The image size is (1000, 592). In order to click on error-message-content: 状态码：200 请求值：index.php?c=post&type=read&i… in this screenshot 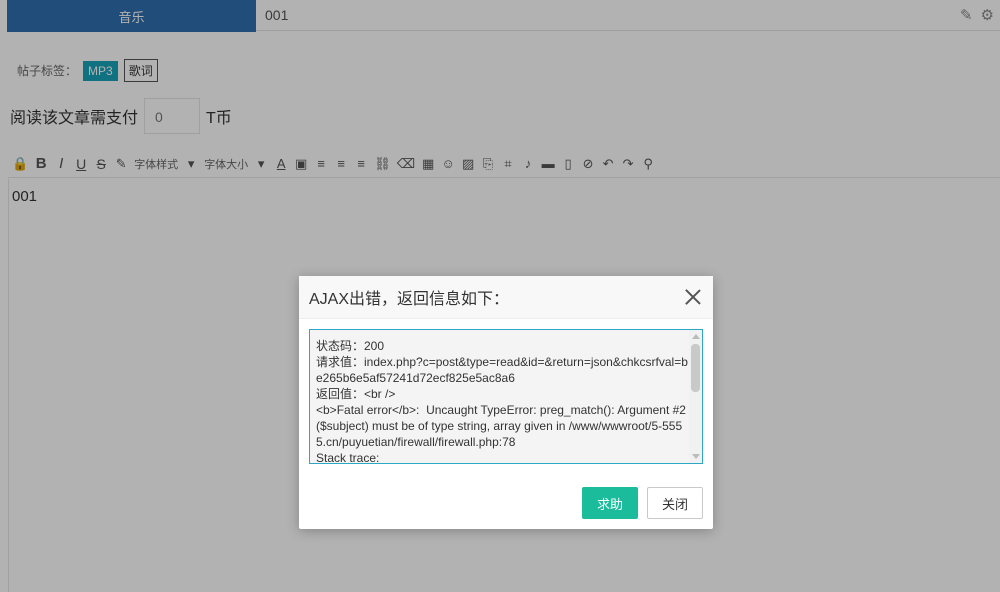, I will do `click(503, 401)`.